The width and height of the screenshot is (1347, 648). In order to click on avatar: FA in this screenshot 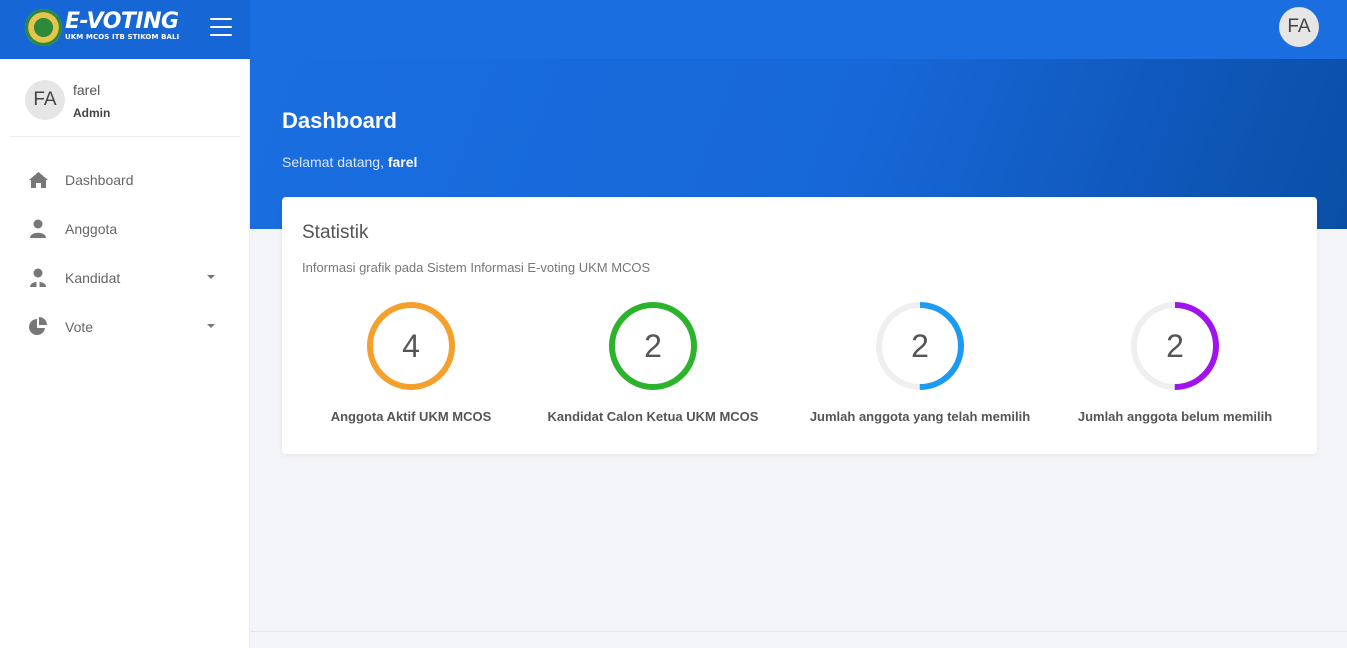, I will do `click(45, 100)`.